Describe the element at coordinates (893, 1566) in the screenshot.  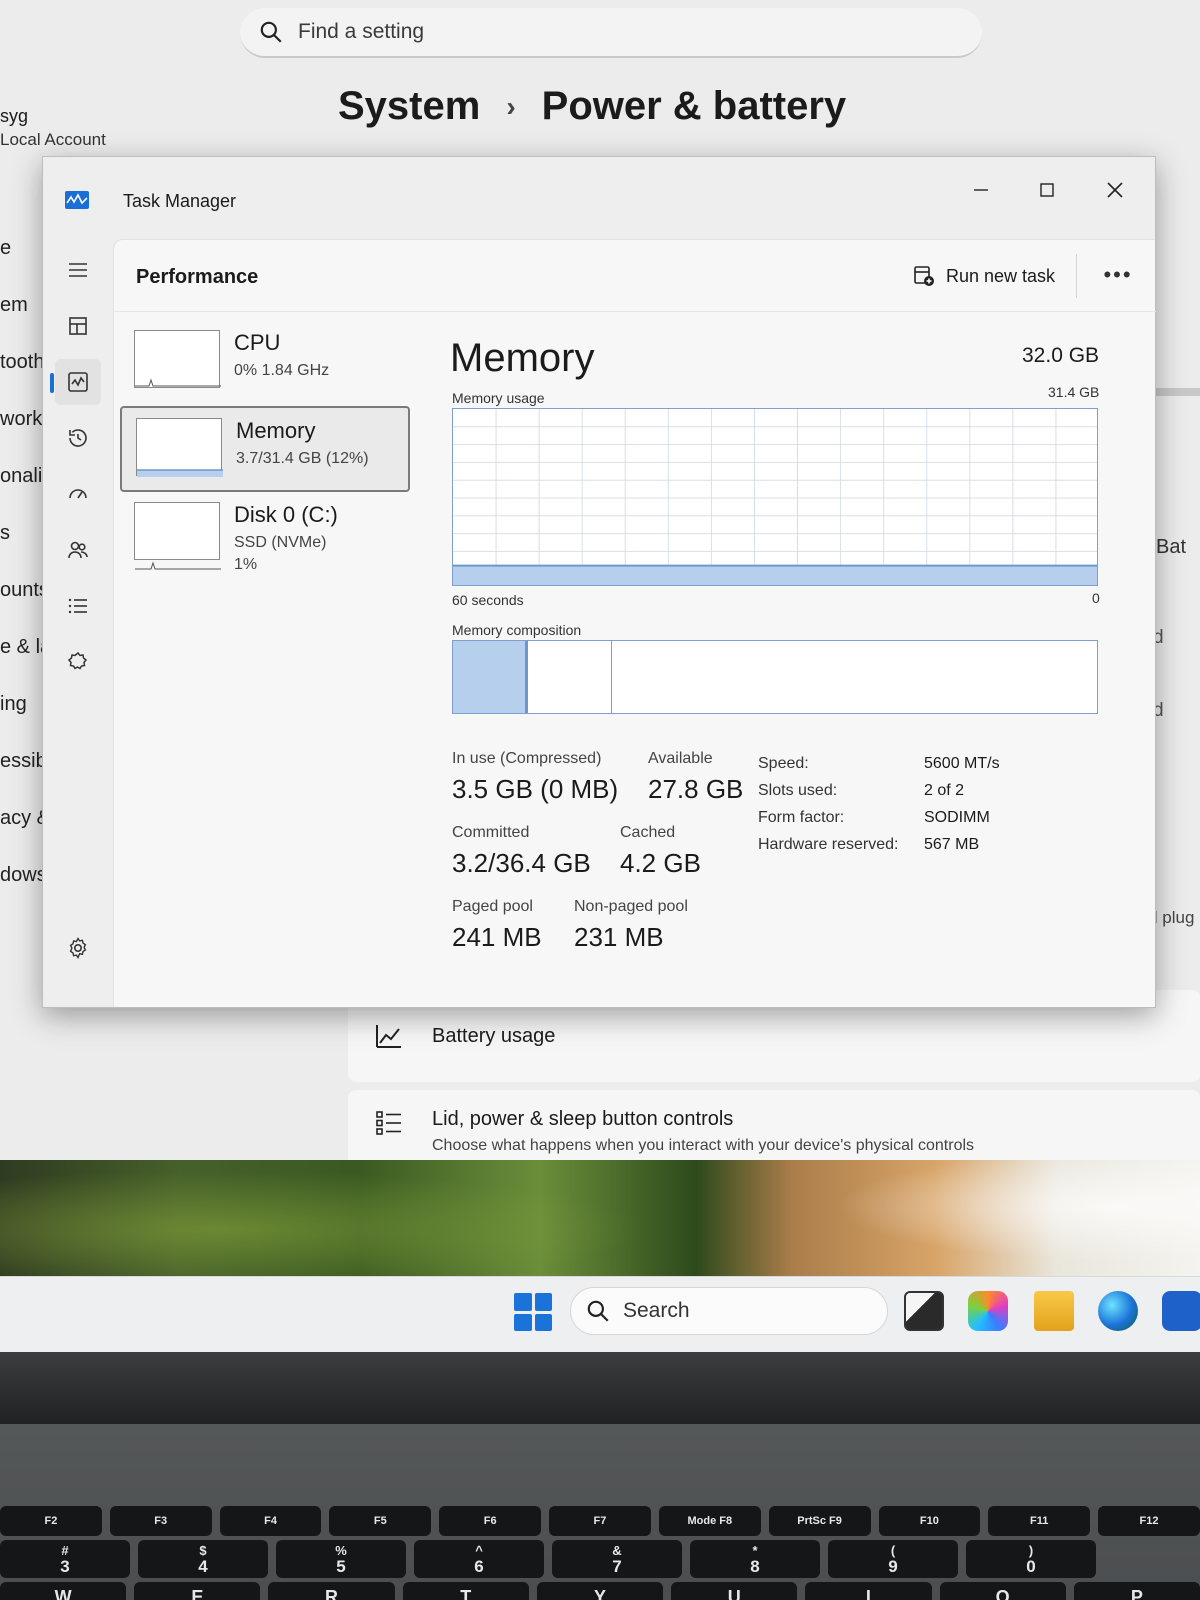
I see `key-label: 9` at that location.